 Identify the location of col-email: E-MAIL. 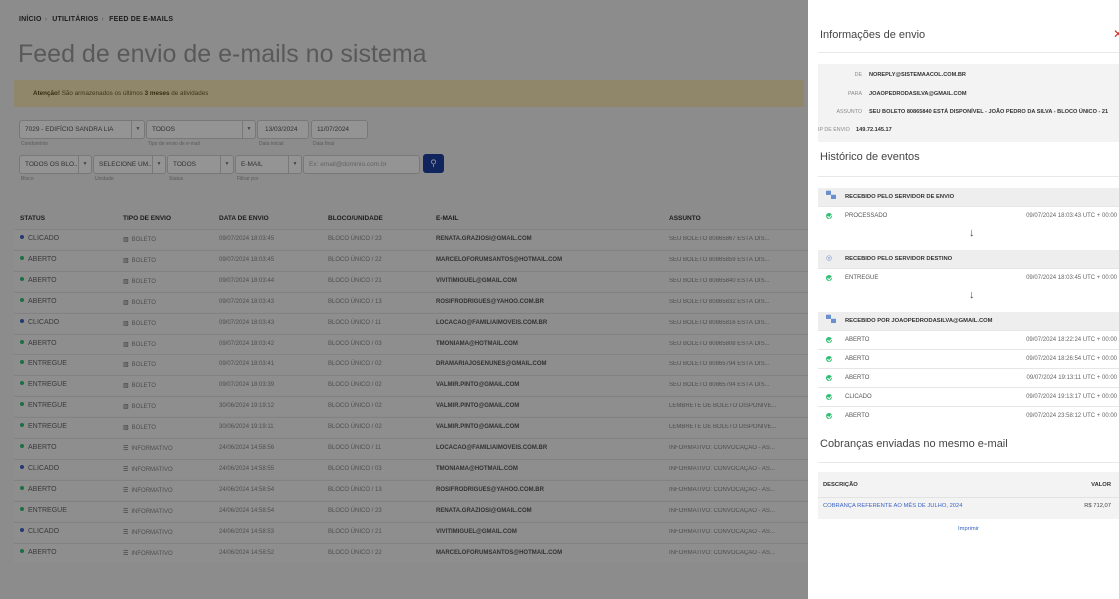
(447, 218).